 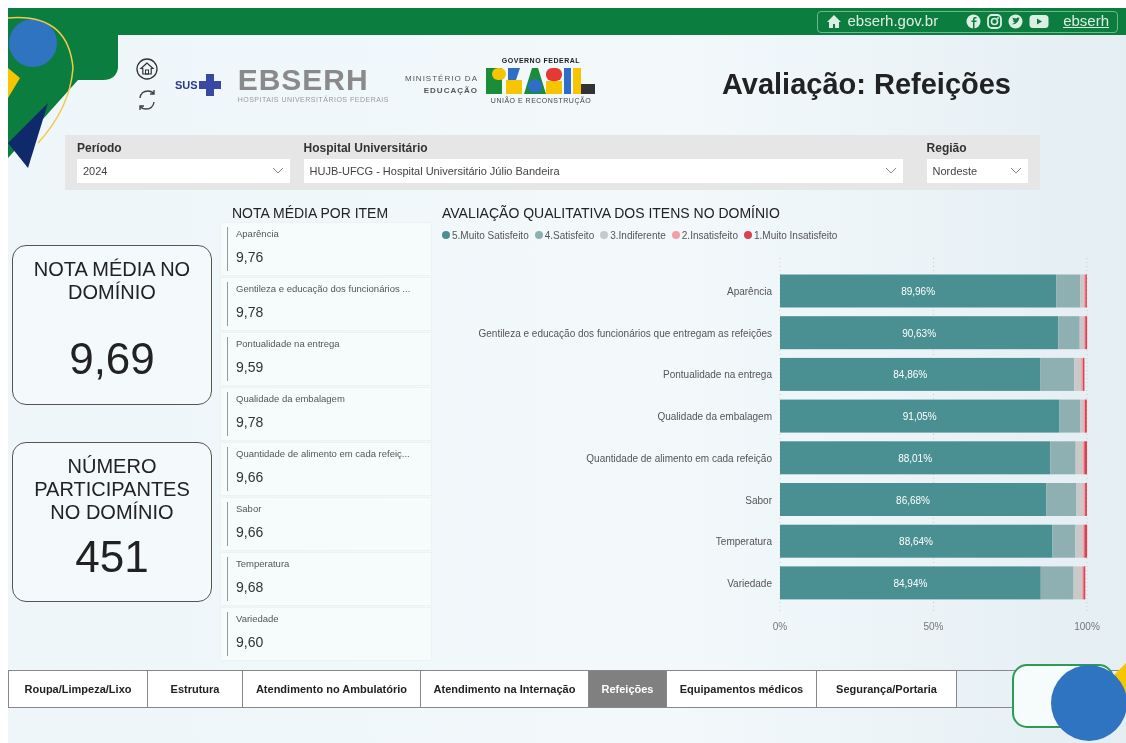 What do you see at coordinates (625, 333) in the screenshot?
I see `category-label: Gentileza e educação dos funcionários que entregam as refeições` at bounding box center [625, 333].